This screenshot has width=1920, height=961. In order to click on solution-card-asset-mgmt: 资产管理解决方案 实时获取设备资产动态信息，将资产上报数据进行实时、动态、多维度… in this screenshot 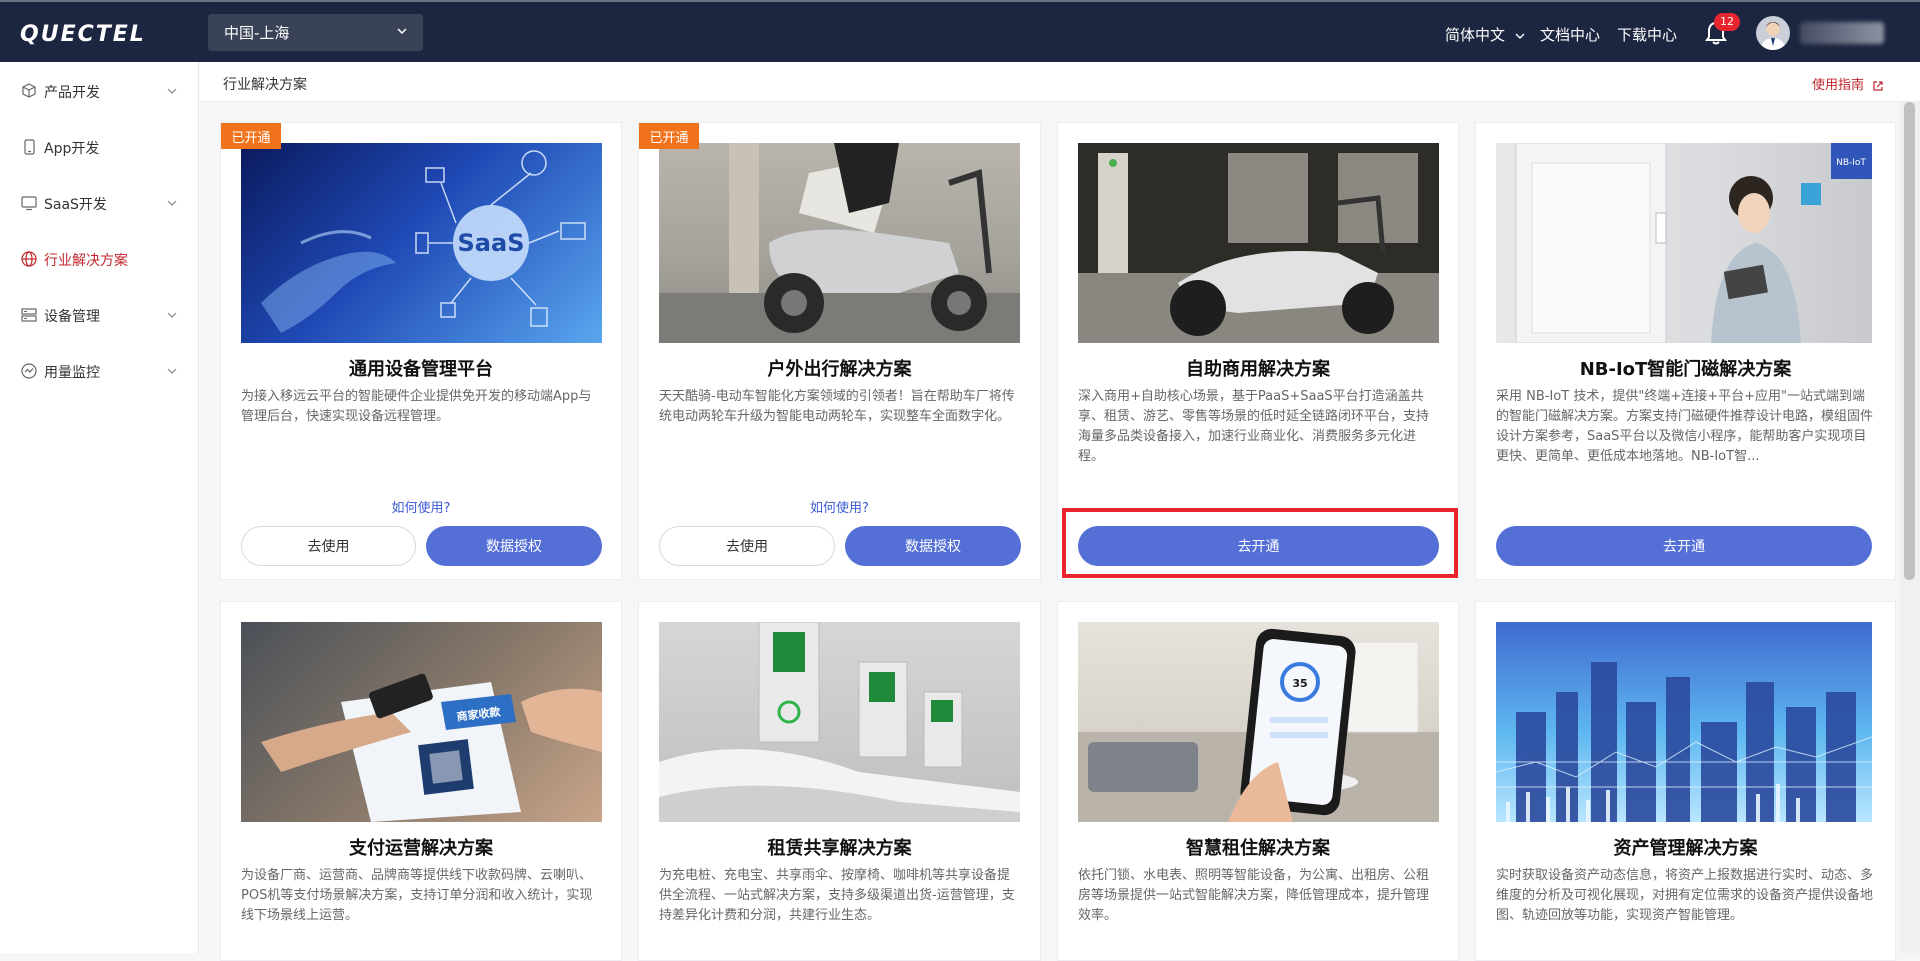, I will do `click(1685, 781)`.